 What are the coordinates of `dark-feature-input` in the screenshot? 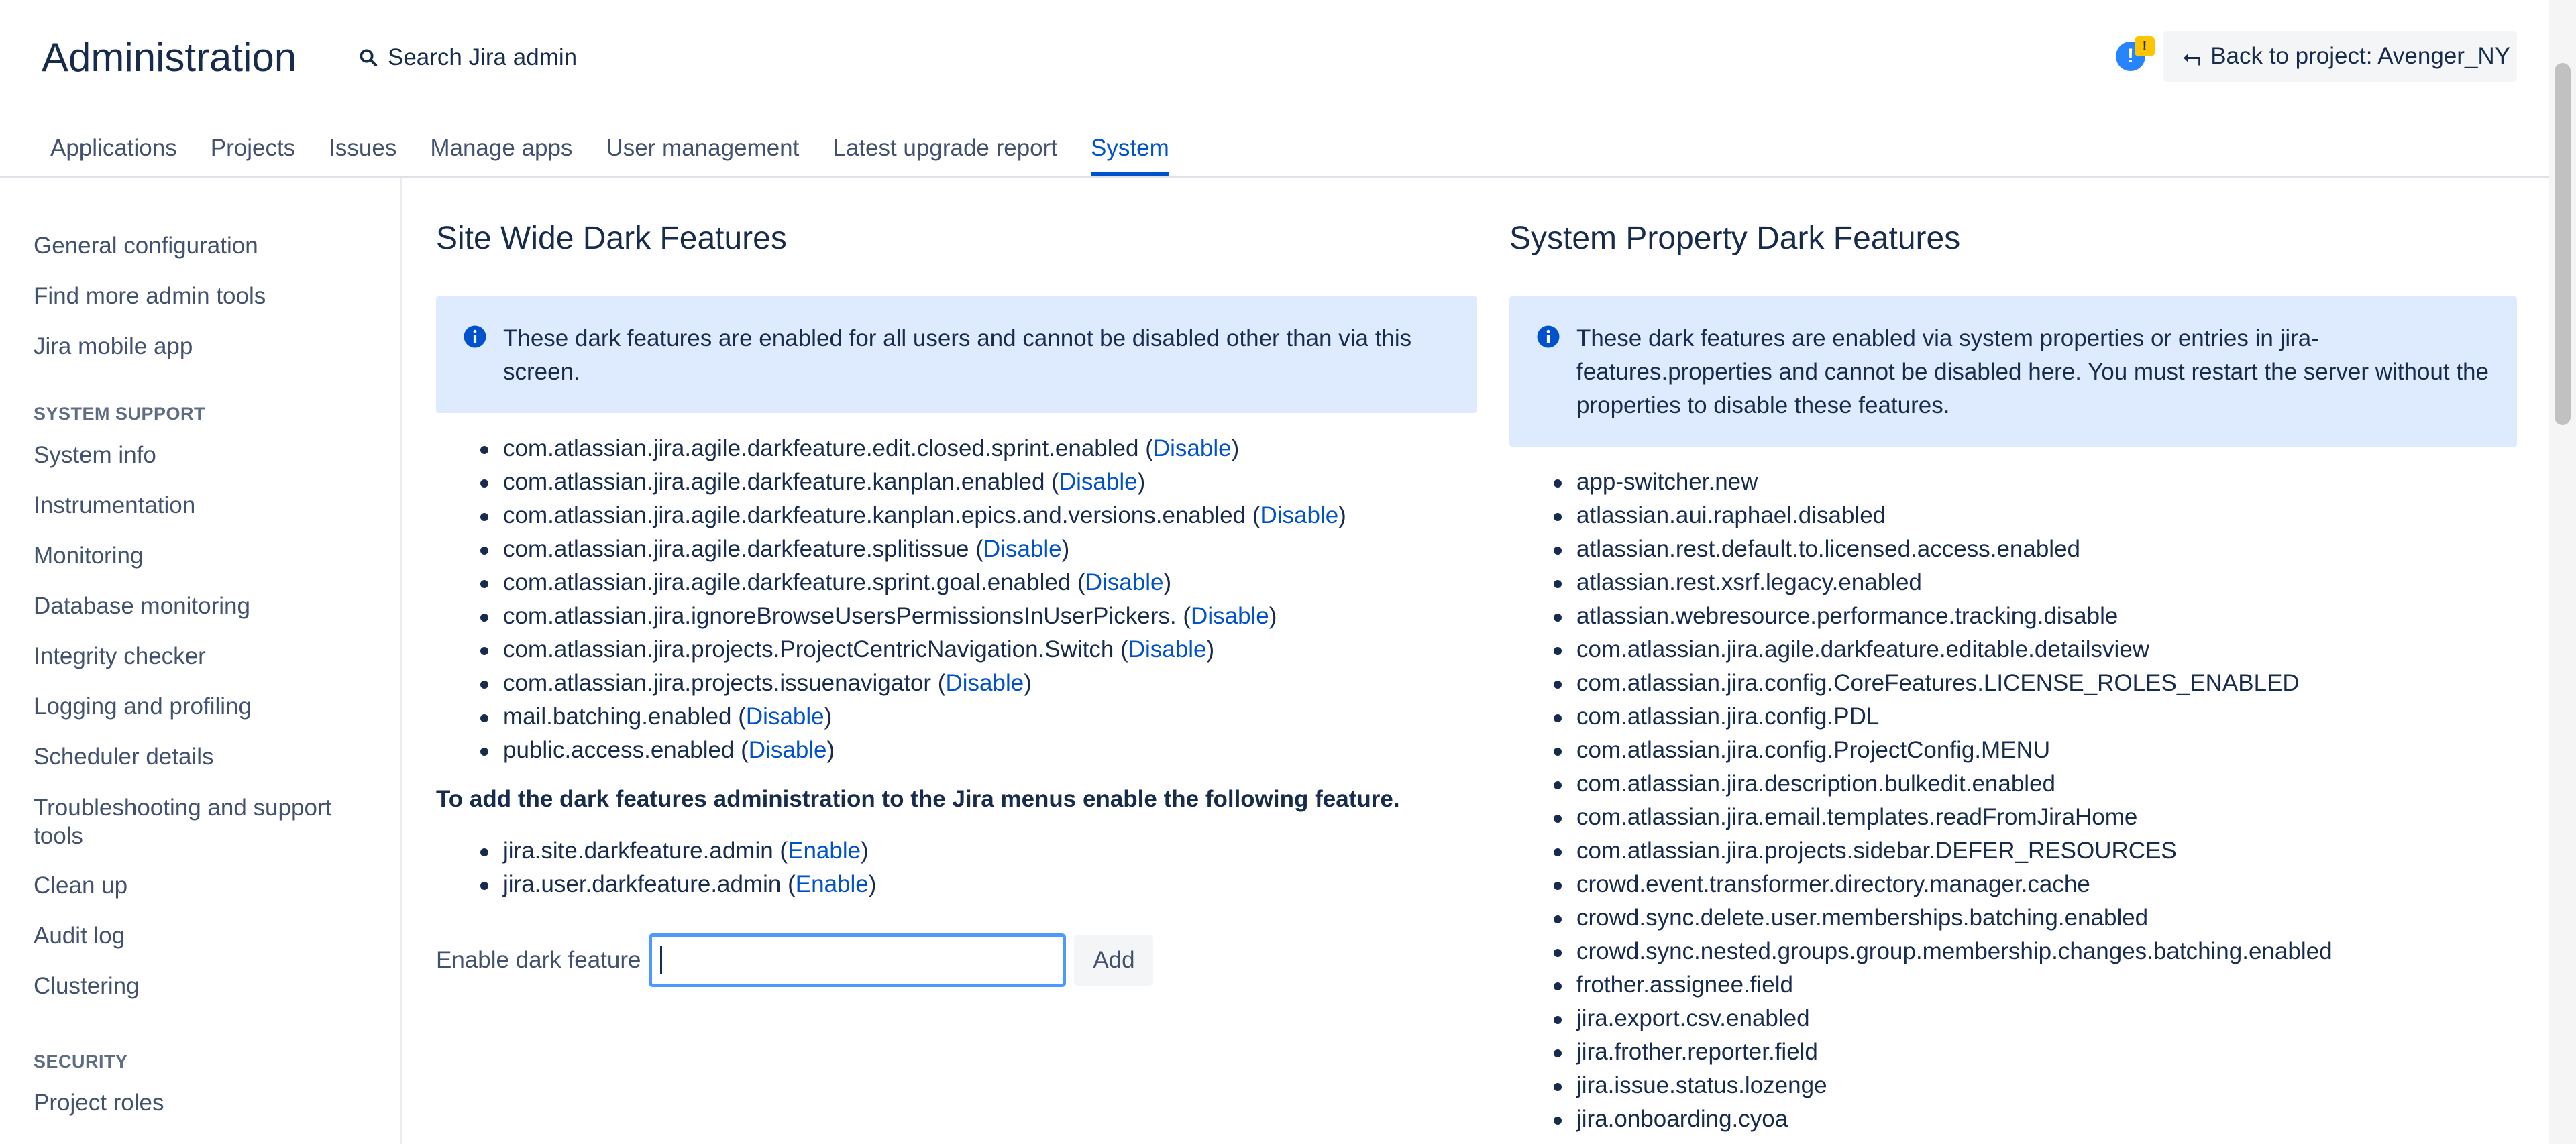 It's located at (858, 960).